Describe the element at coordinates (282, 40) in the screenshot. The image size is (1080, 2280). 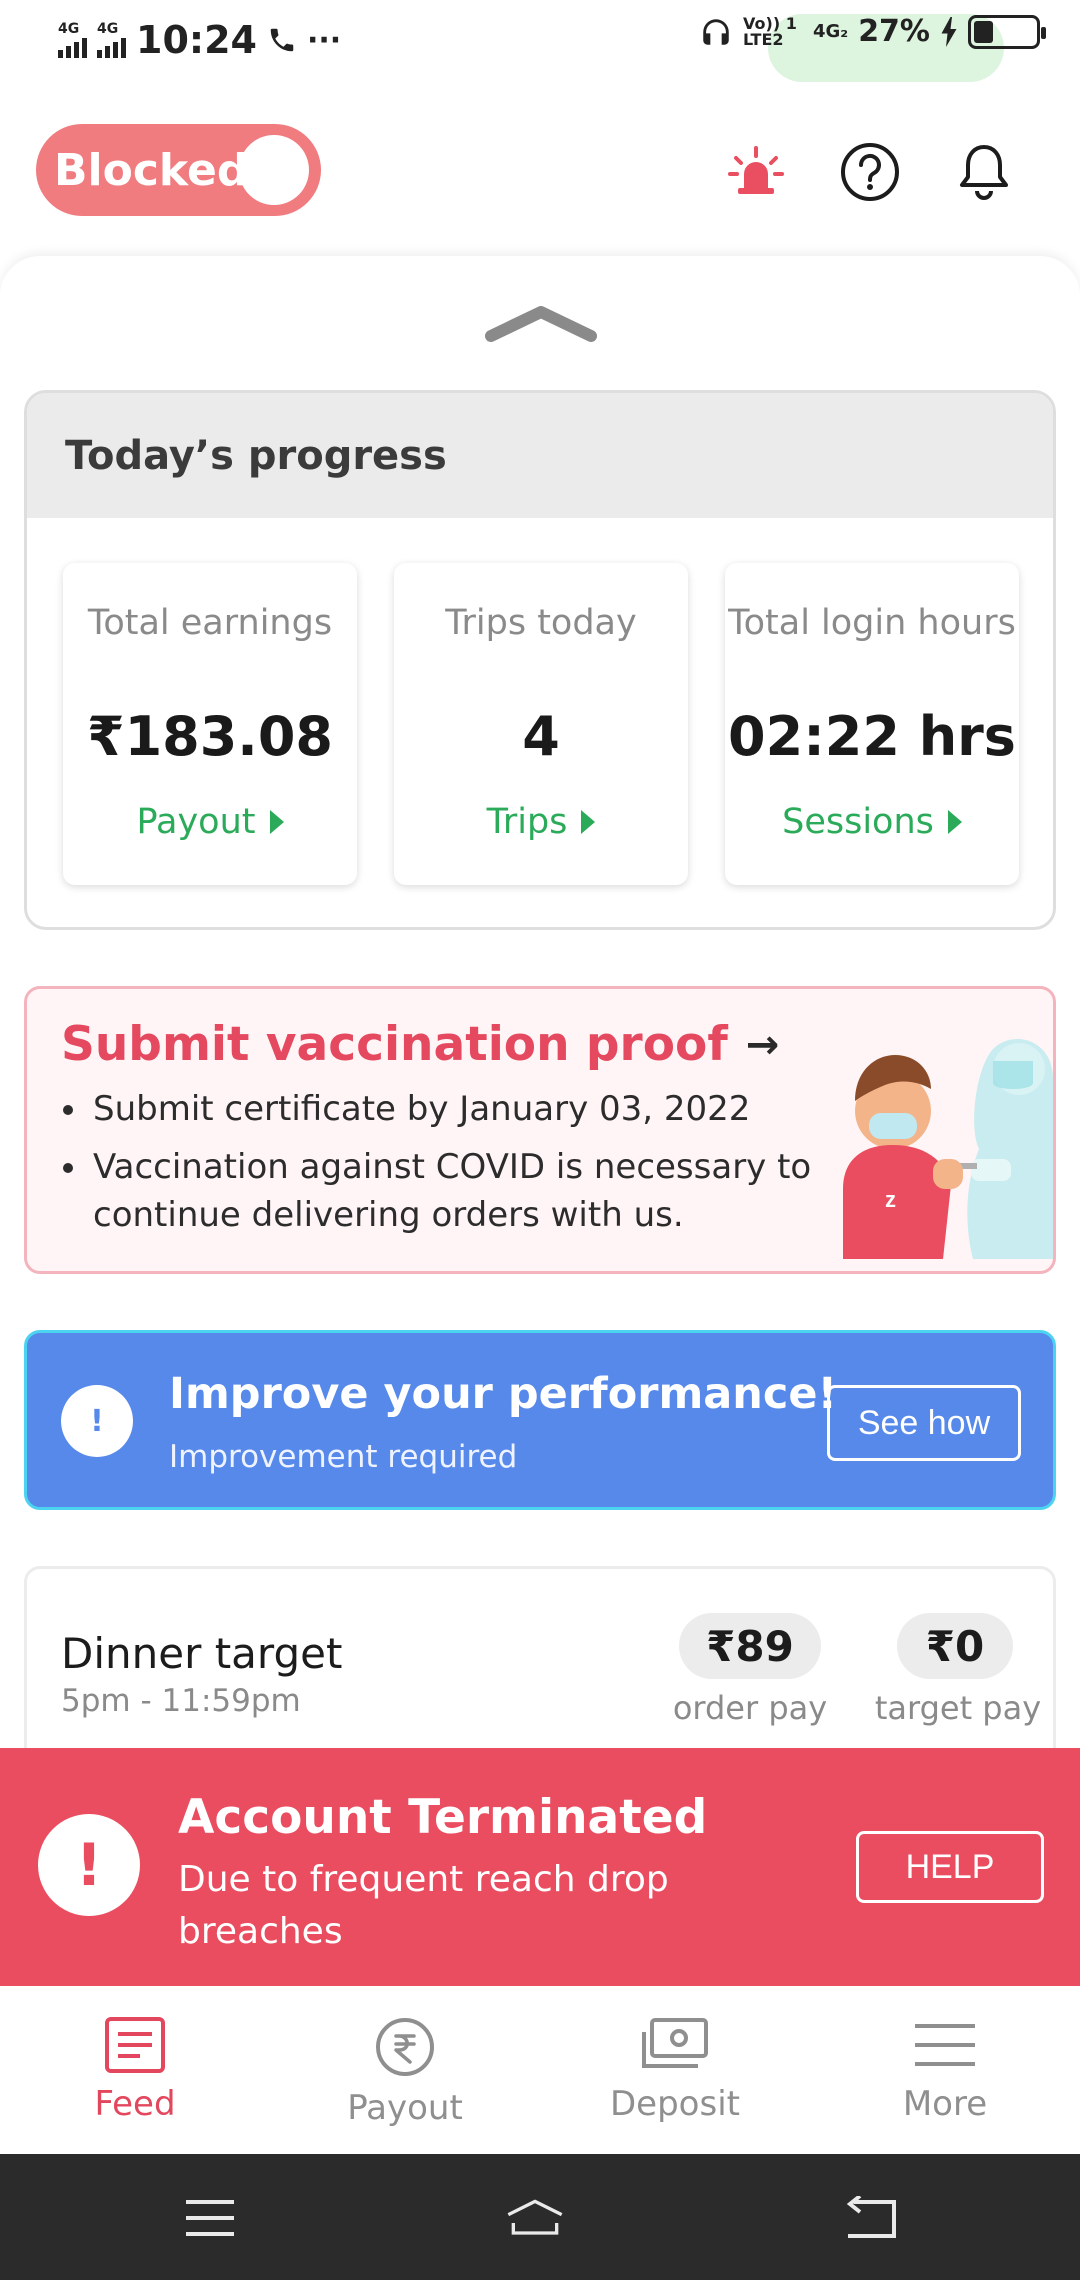
I see `phone-icon` at that location.